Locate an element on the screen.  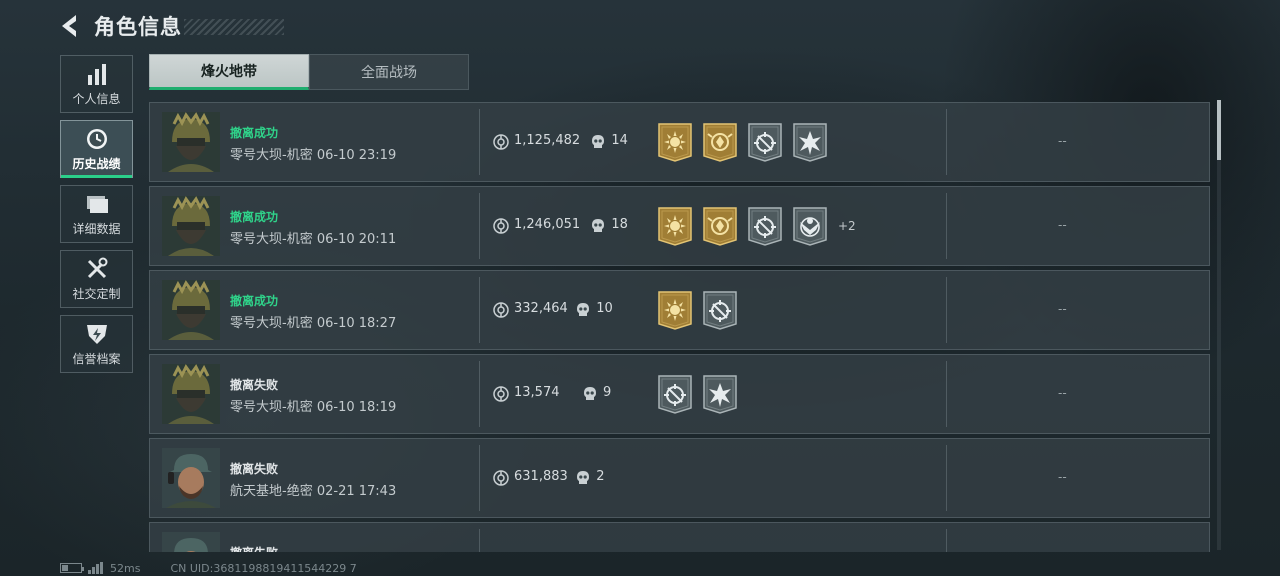
map-name: 航天基地-绝密 is located at coordinates (271, 491).